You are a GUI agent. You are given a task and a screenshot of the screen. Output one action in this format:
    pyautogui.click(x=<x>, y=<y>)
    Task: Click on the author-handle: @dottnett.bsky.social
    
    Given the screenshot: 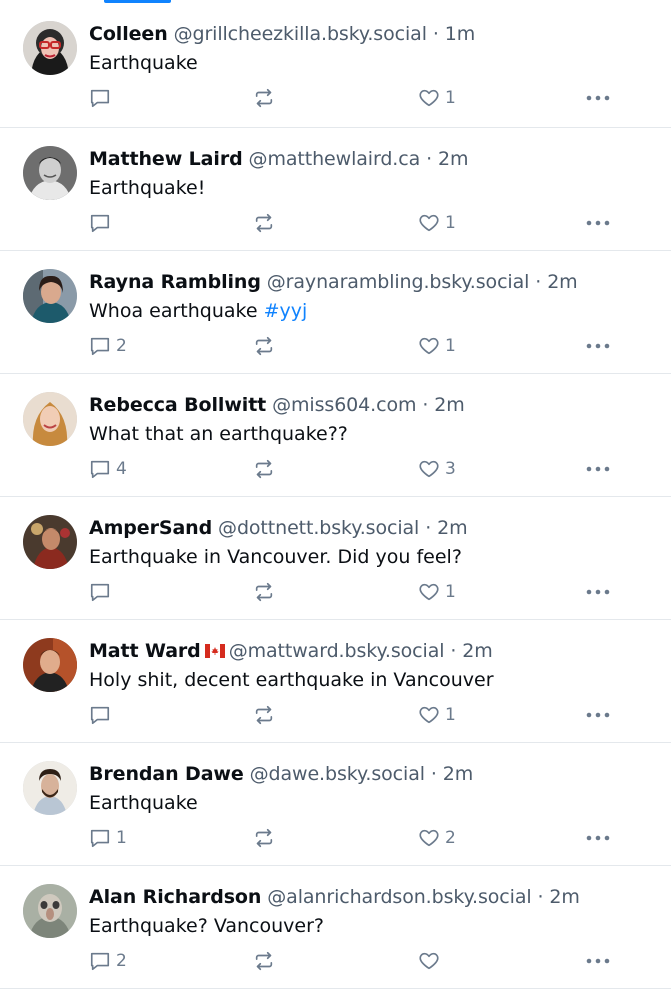 What is the action you would take?
    pyautogui.click(x=318, y=528)
    